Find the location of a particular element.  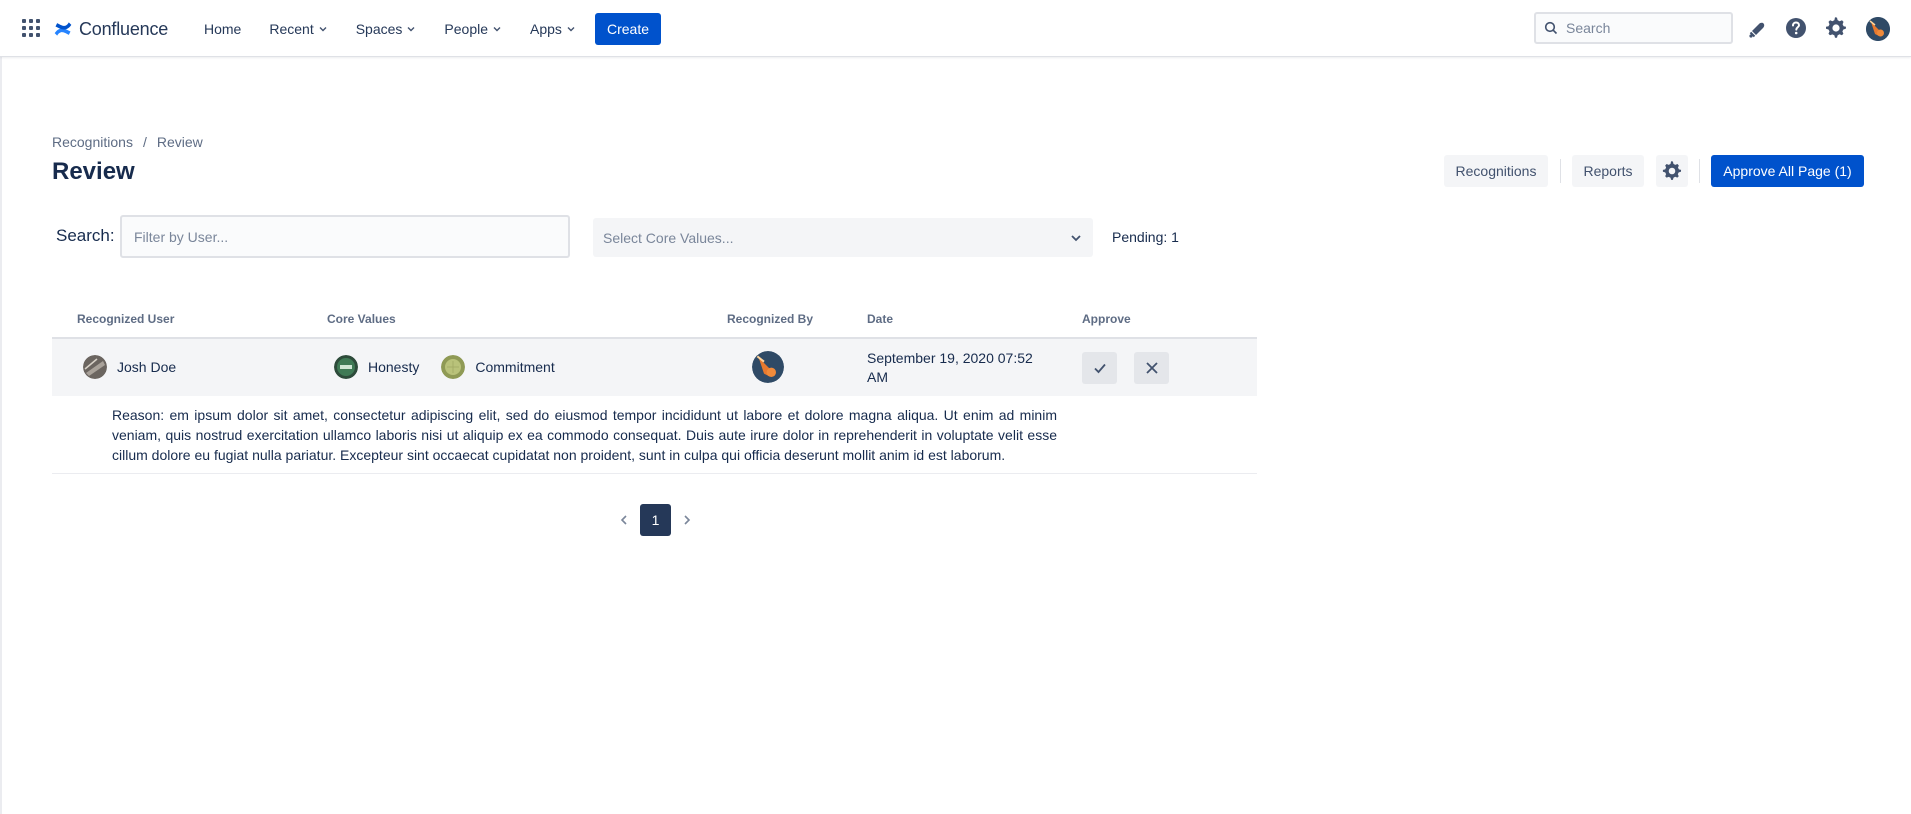

nav-item-people: People is located at coordinates (473, 29).